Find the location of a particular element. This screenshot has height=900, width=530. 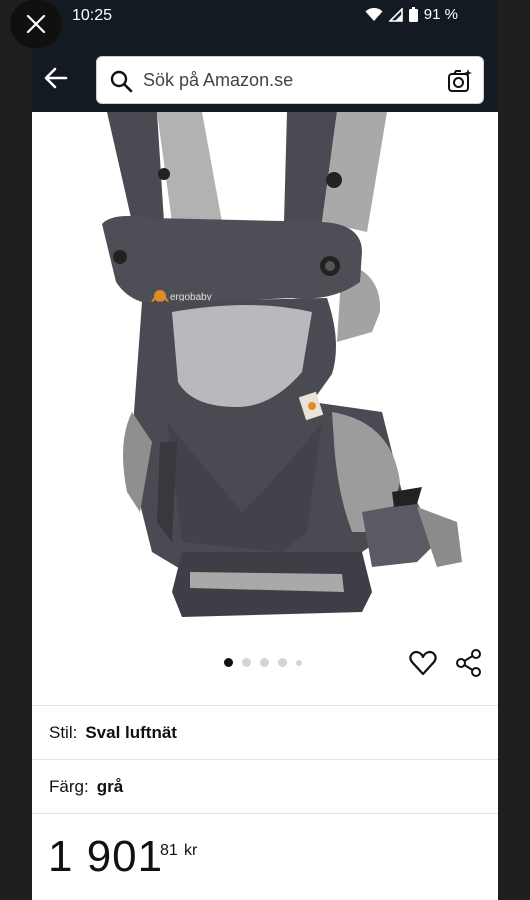

camera-search-icon is located at coordinates (460, 81).